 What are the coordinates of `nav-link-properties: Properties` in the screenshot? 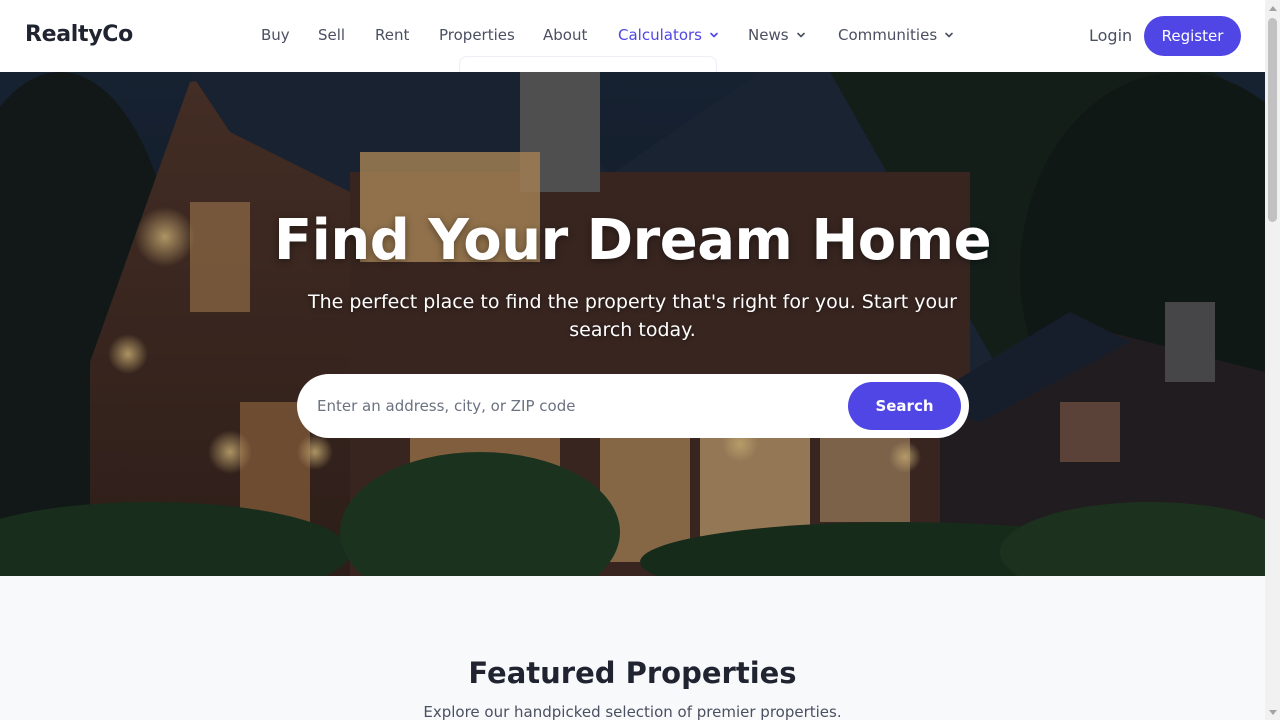 It's located at (477, 35).